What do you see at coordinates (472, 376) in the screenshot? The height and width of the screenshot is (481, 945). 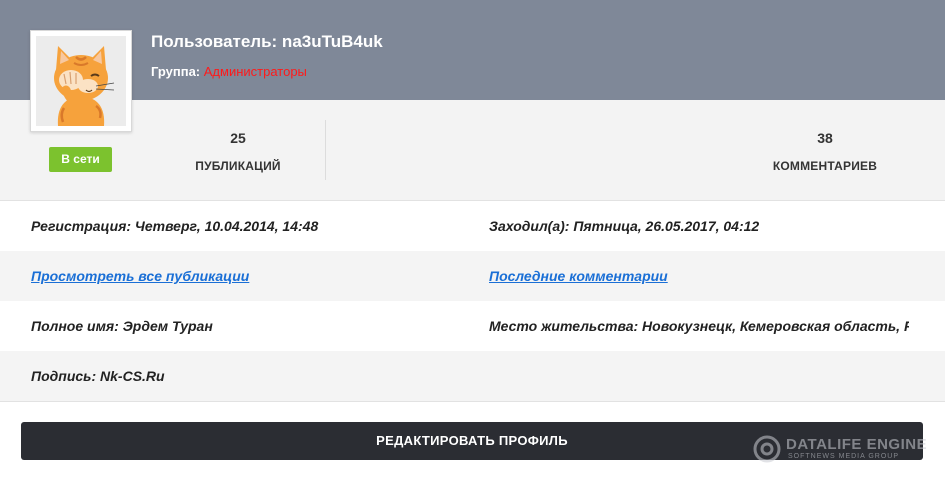 I see `details-row-signature: Подпись: Nk-CS.Ru` at bounding box center [472, 376].